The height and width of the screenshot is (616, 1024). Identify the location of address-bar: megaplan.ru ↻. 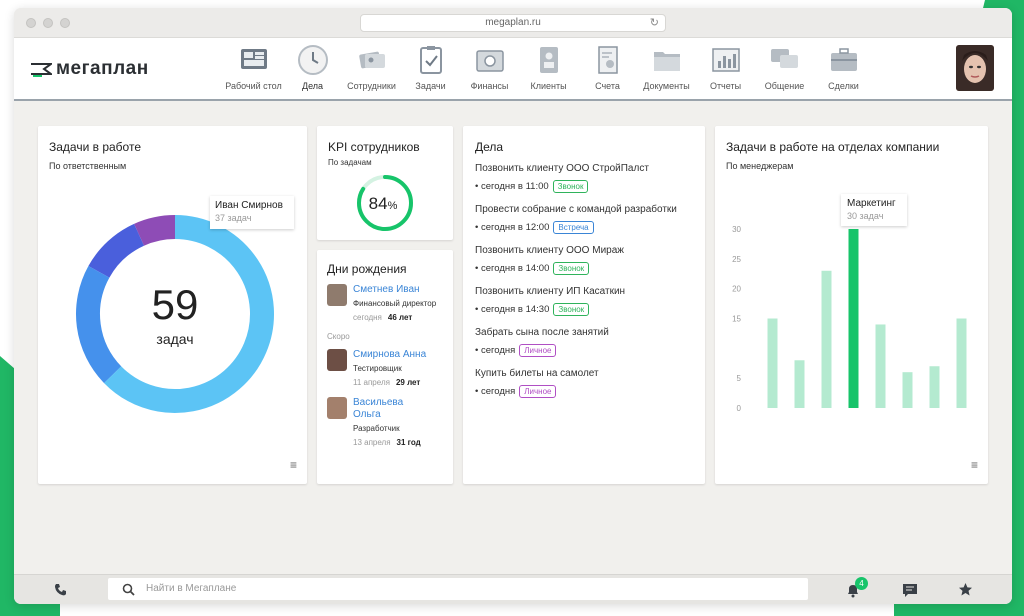
(513, 23).